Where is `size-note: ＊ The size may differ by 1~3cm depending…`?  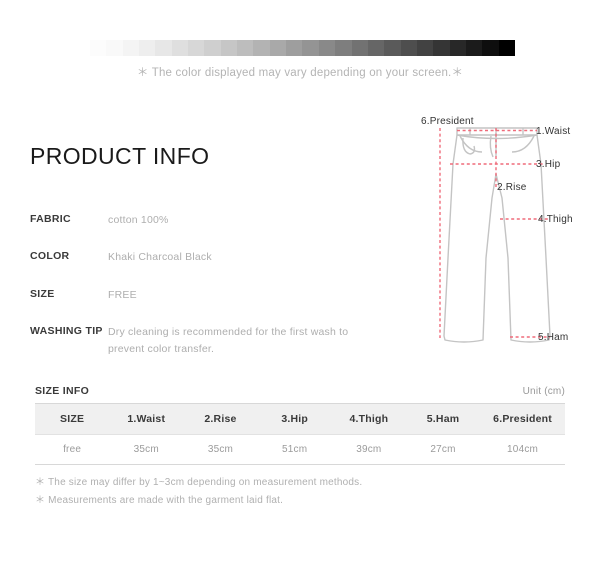 size-note: ＊ The size may differ by 1~3cm depending… is located at coordinates (199, 482).